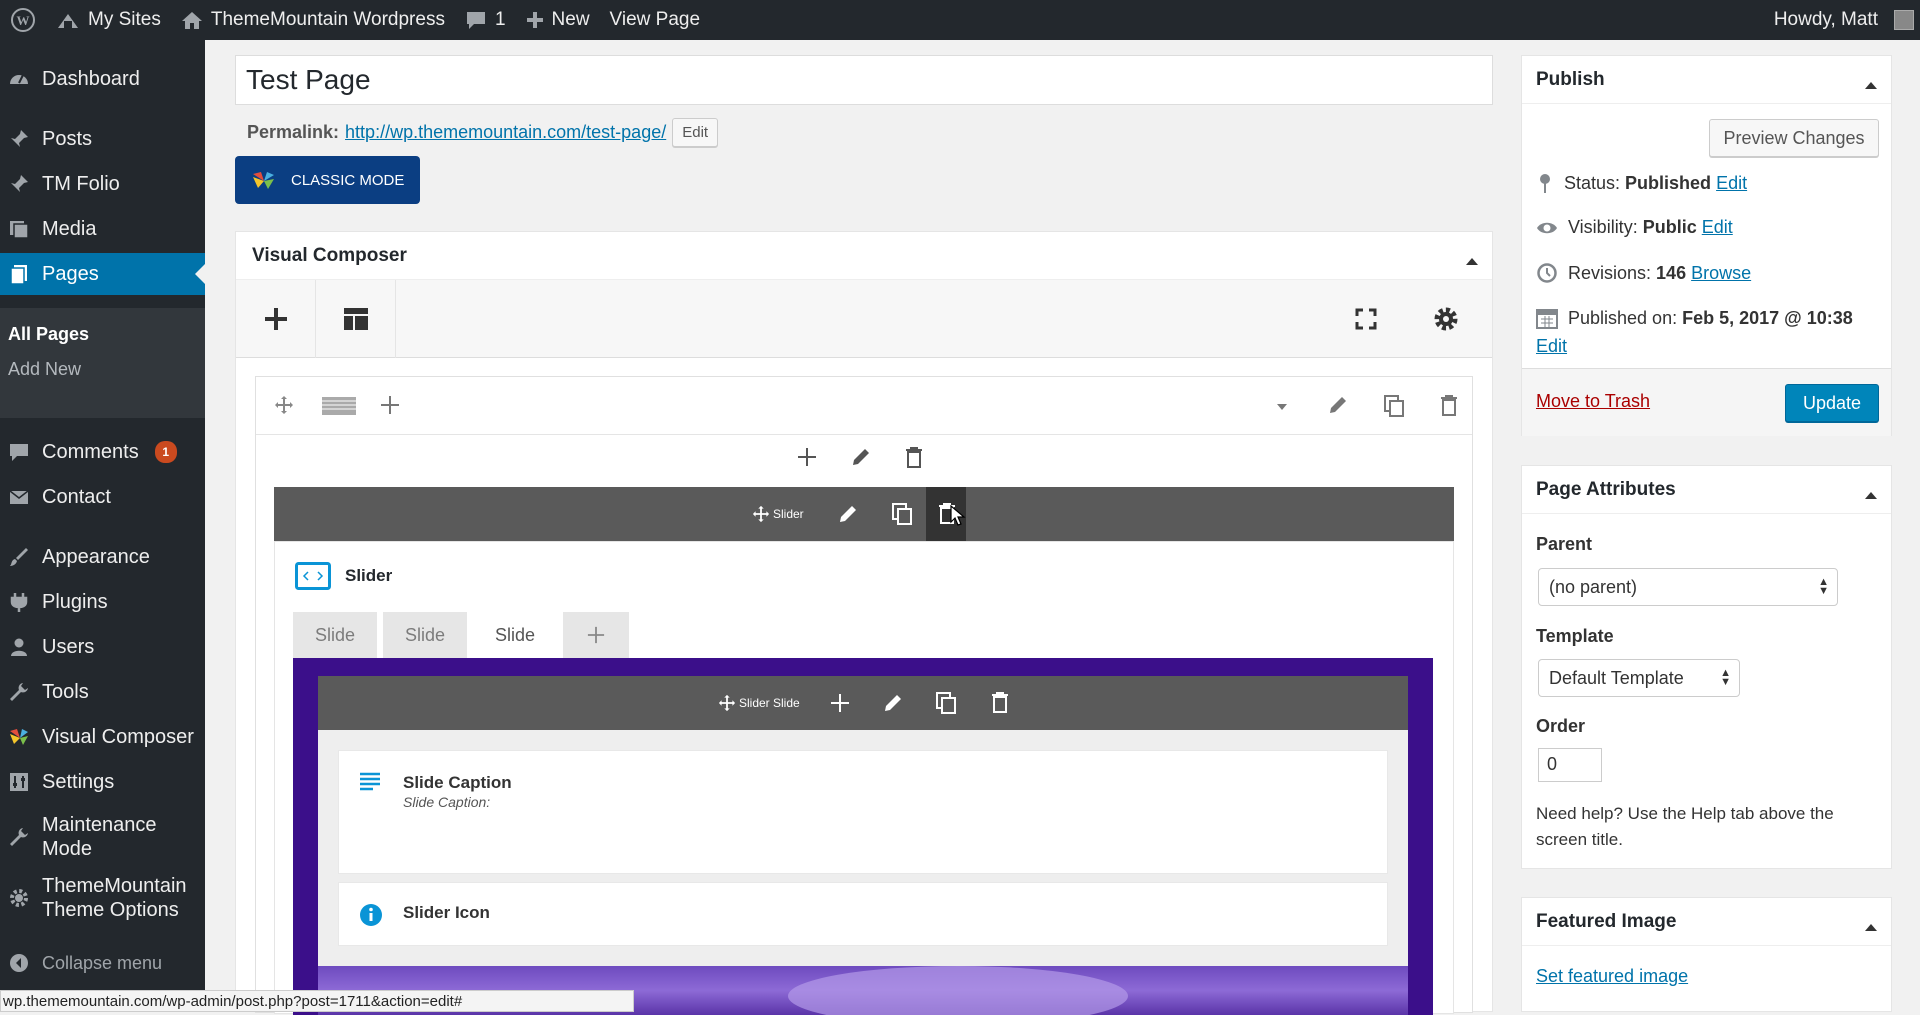  I want to click on featured-image-header: Featured Image, so click(1706, 922).